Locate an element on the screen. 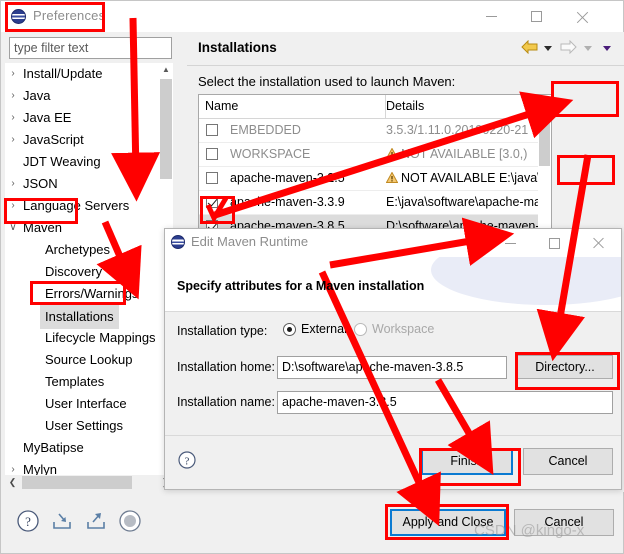 This screenshot has height=554, width=624. cell-name: apache-maven-3.2.5 is located at coordinates (287, 178).